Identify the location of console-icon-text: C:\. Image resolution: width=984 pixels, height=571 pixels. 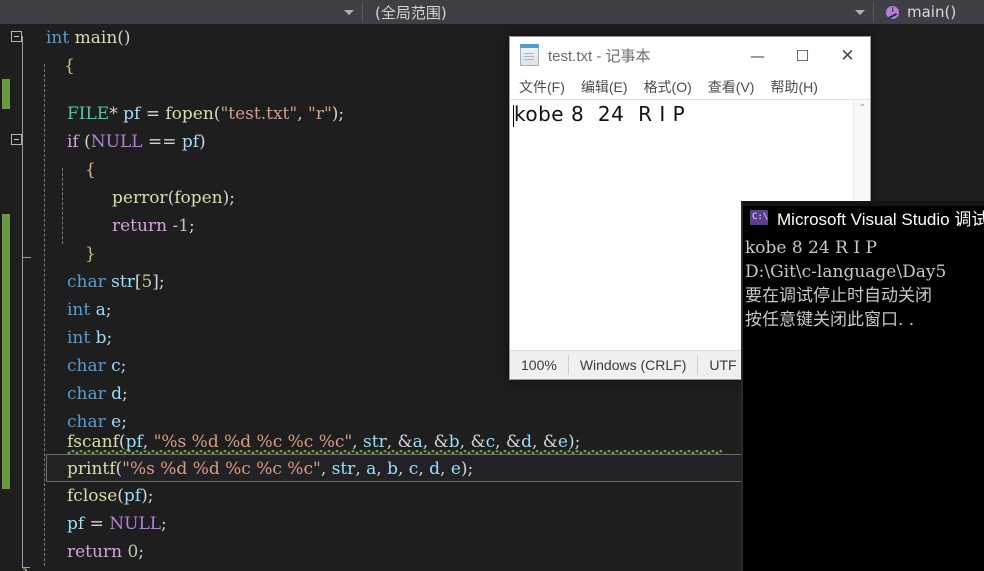
(760, 217).